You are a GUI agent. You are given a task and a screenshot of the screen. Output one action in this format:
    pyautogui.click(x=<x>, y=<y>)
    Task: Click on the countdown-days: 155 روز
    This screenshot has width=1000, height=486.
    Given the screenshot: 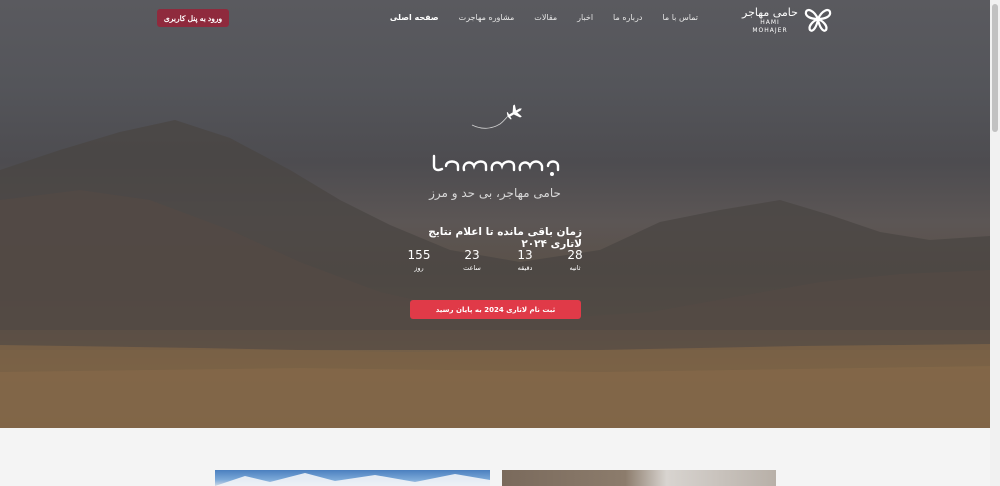 What is the action you would take?
    pyautogui.click(x=419, y=260)
    